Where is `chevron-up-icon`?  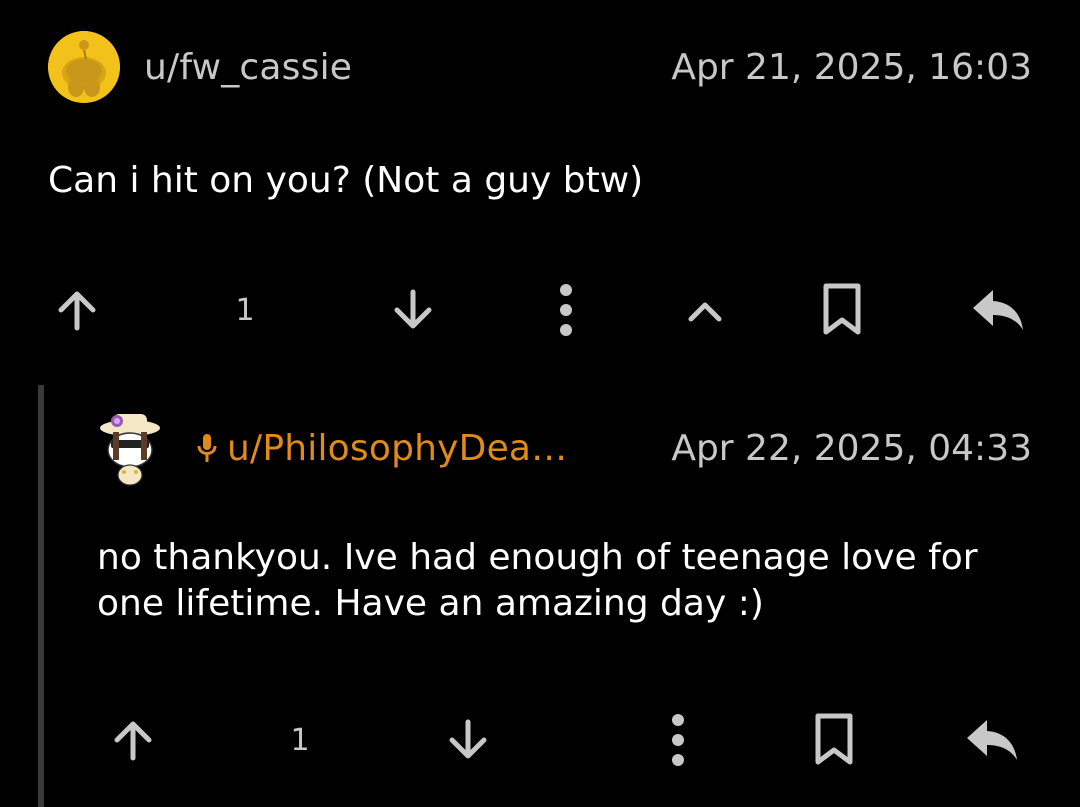
chevron-up-icon is located at coordinates (705, 312).